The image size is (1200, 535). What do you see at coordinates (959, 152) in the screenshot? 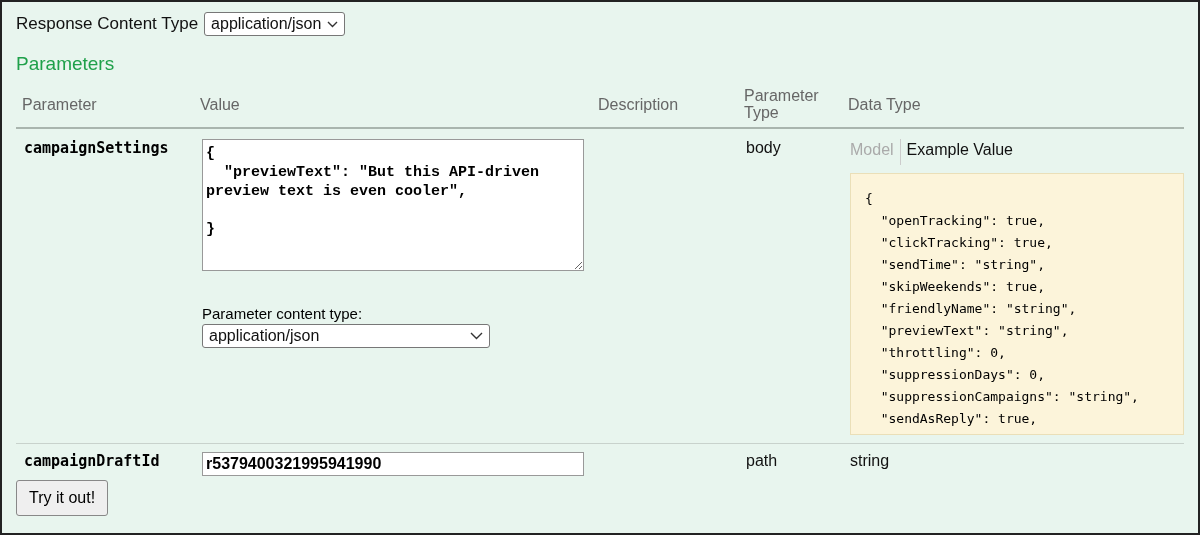
I see `model-tab: Example Value` at bounding box center [959, 152].